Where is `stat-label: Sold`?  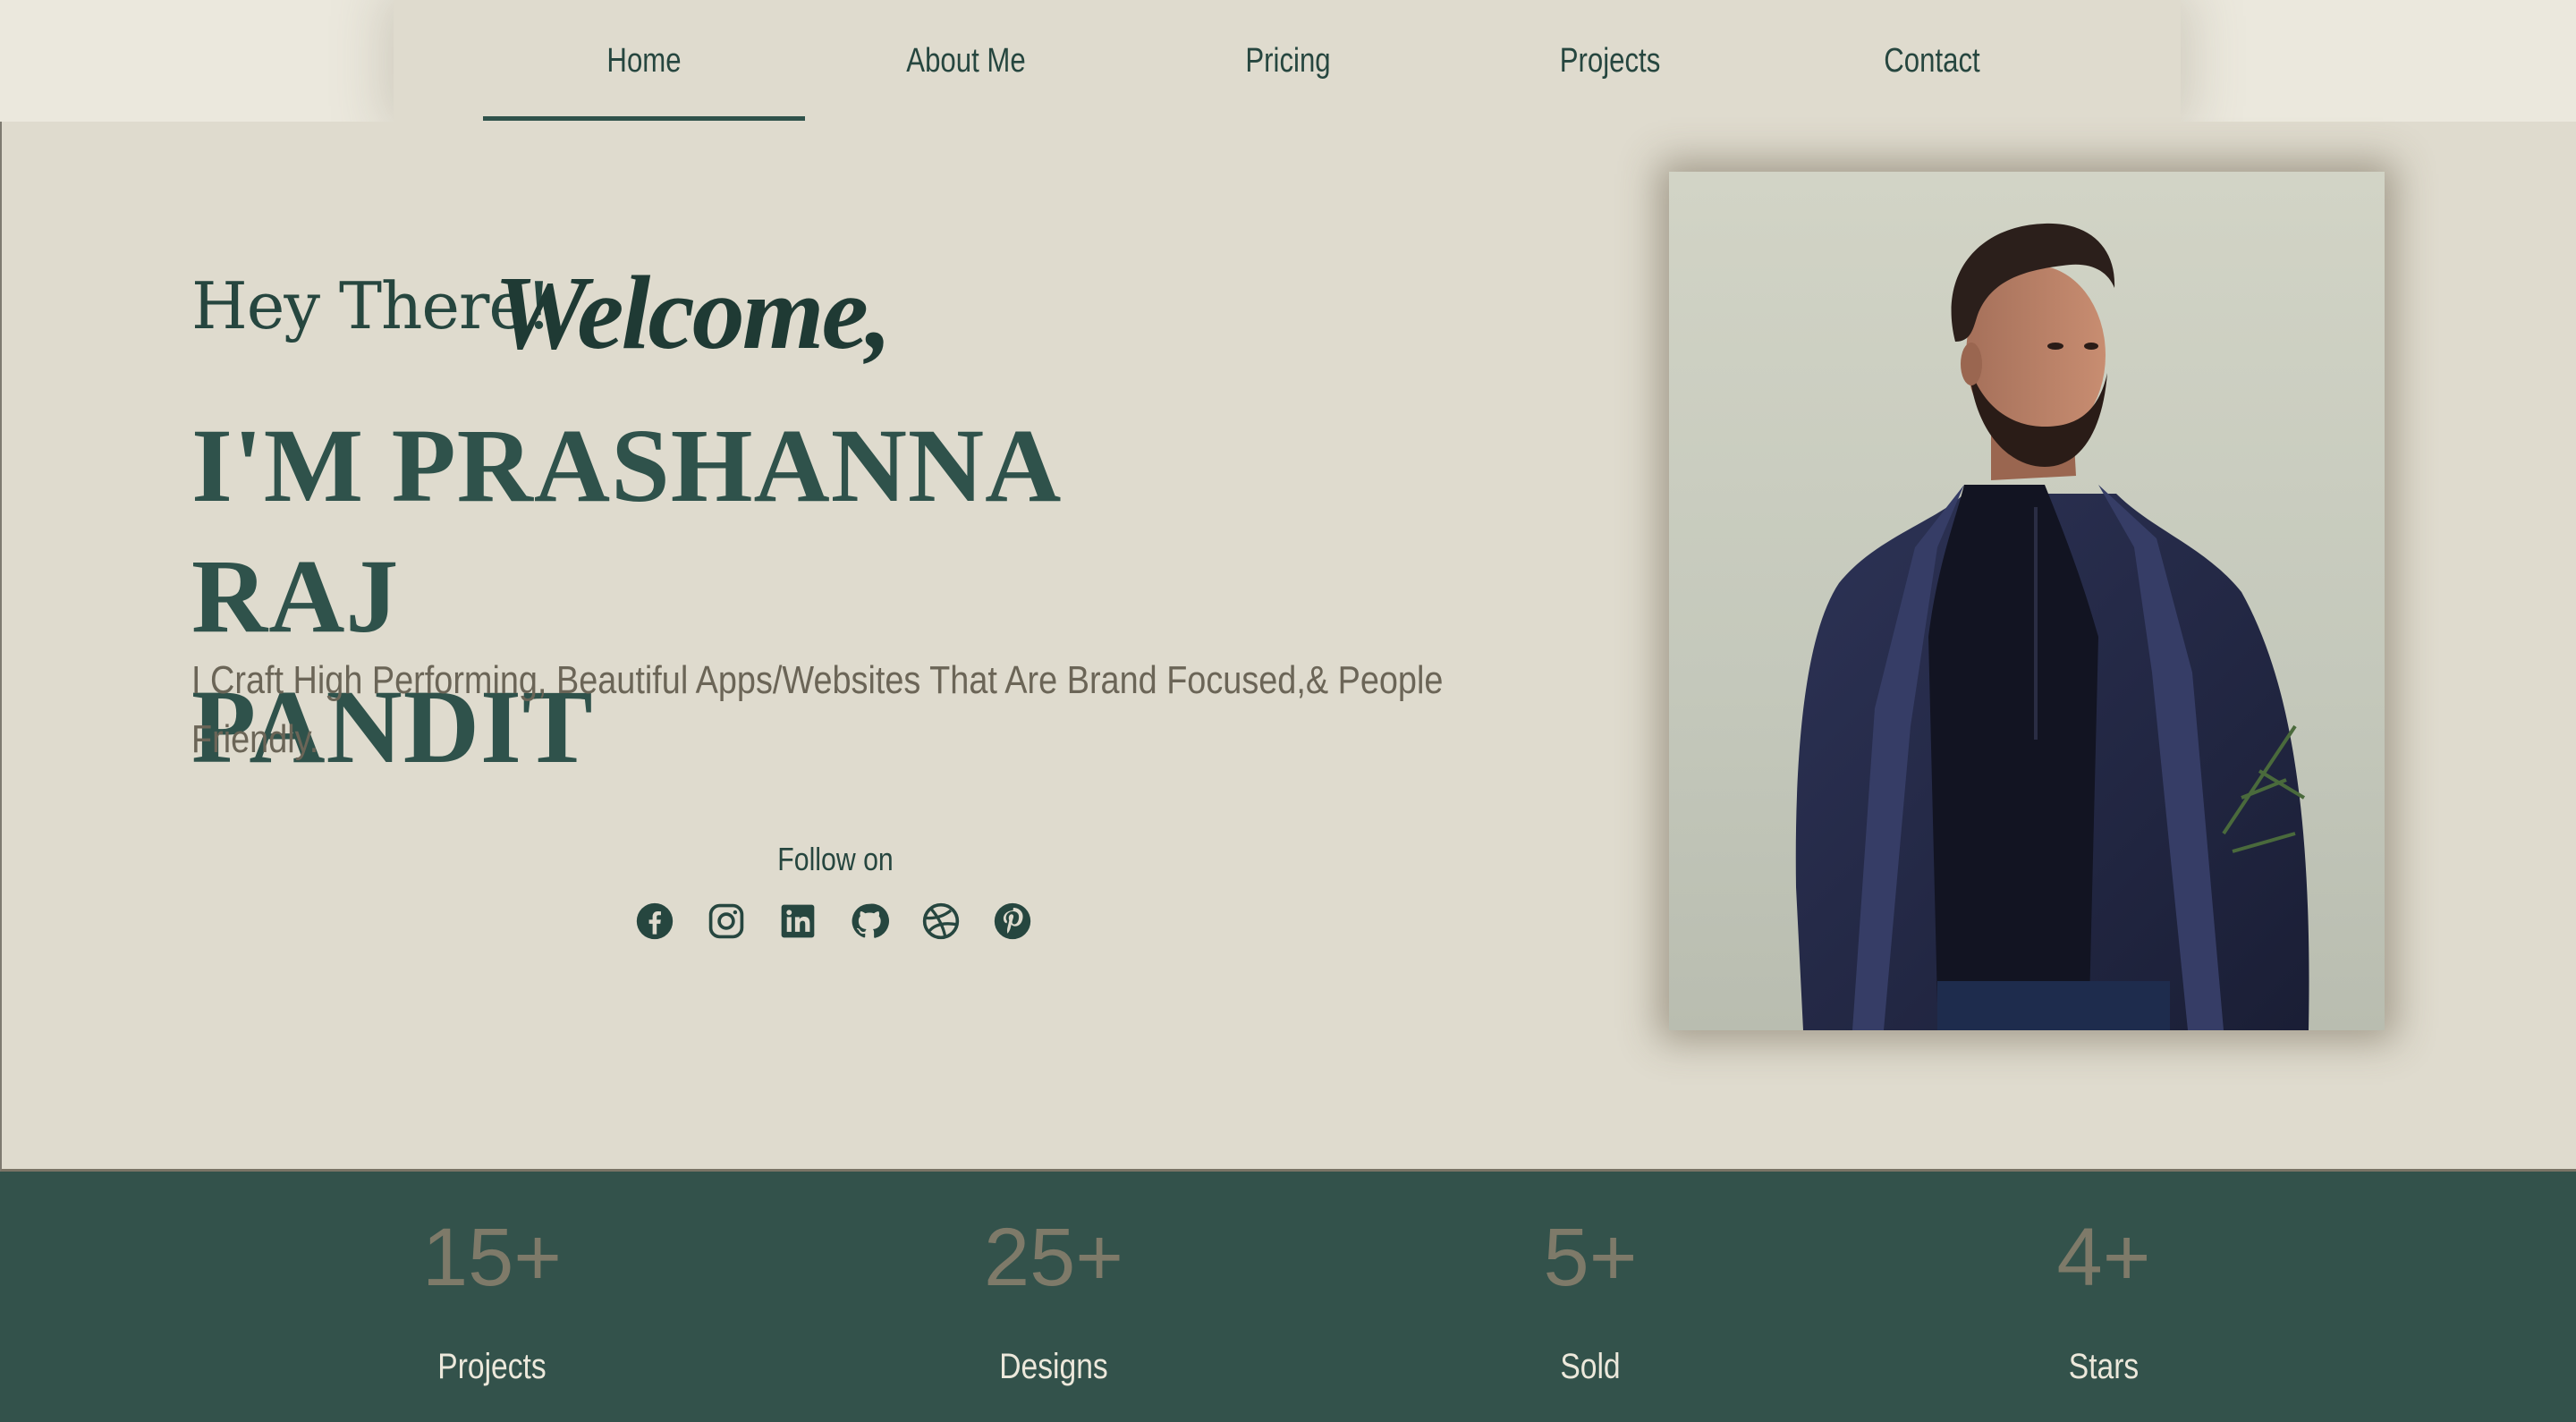 stat-label: Sold is located at coordinates (1590, 1366).